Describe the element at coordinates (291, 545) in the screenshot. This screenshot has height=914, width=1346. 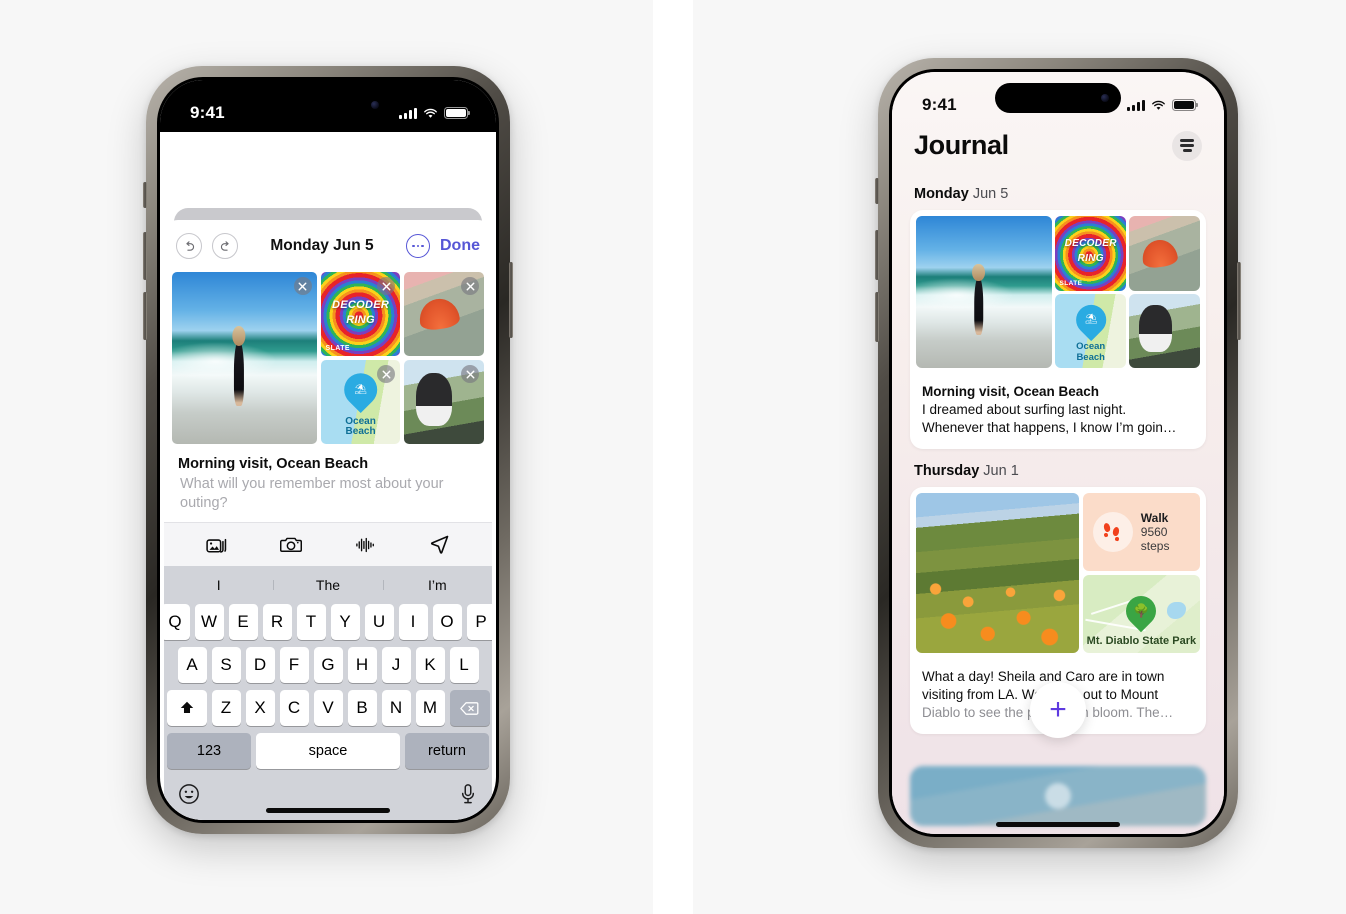
I see `camera-icon` at that location.